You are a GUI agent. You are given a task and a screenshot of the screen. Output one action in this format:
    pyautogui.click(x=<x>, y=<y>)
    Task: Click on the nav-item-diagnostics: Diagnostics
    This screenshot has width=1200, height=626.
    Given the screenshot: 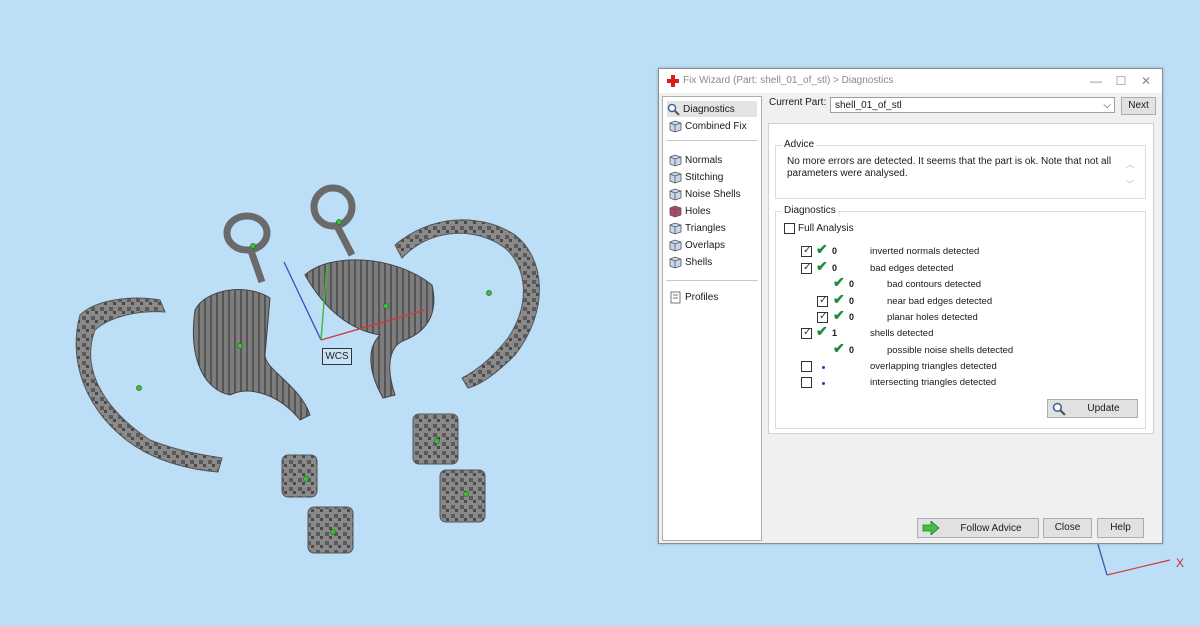 What is the action you would take?
    pyautogui.click(x=712, y=109)
    